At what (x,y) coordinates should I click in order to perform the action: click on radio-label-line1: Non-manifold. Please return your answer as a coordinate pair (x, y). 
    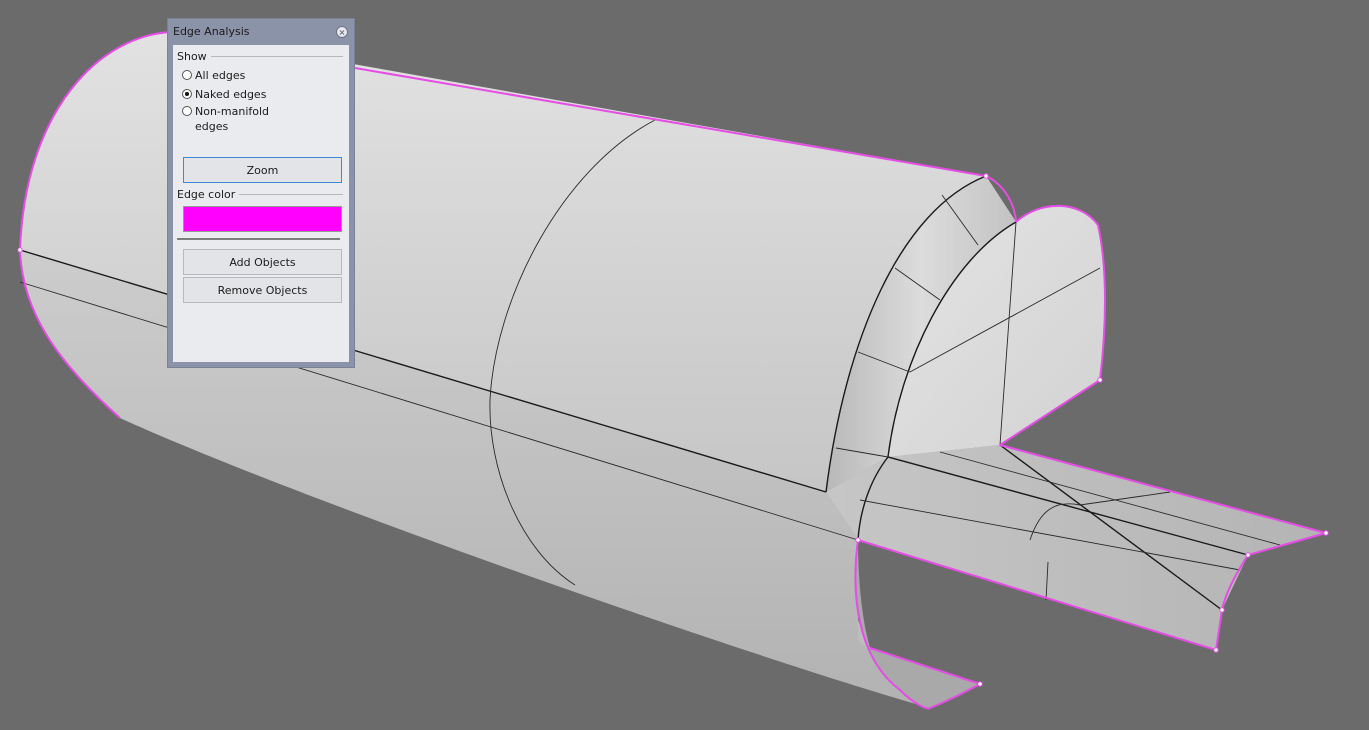
    Looking at the image, I should click on (232, 111).